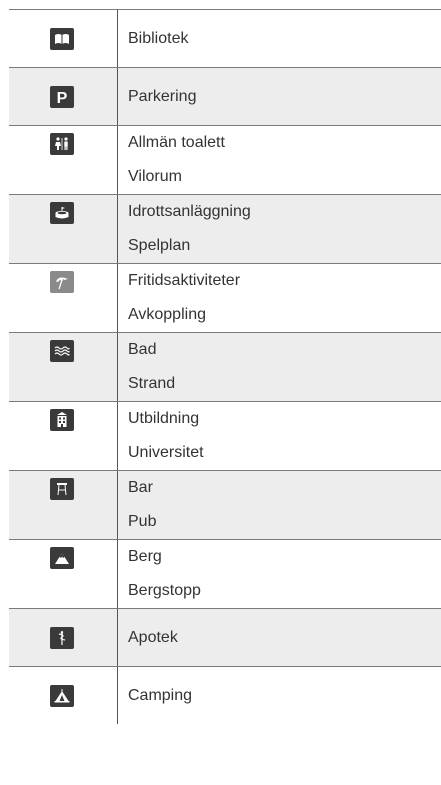 This screenshot has width=441, height=785. I want to click on svg-text: P, so click(62, 97).